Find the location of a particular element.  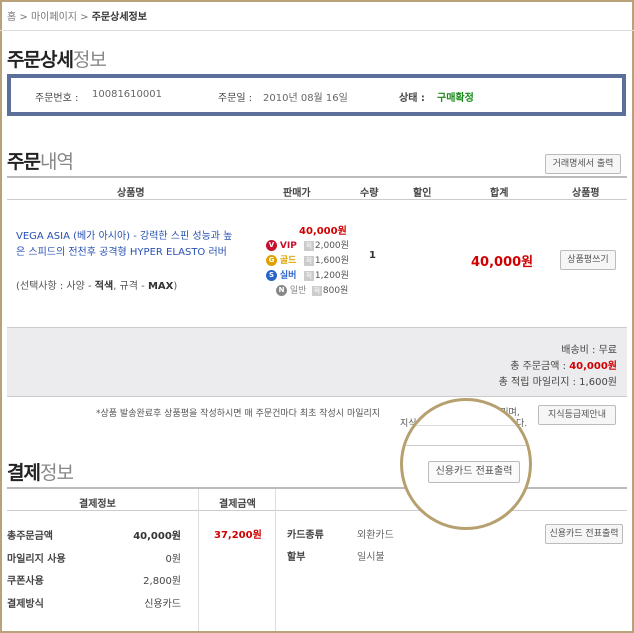

card-type: 외환카드 is located at coordinates (375, 535).